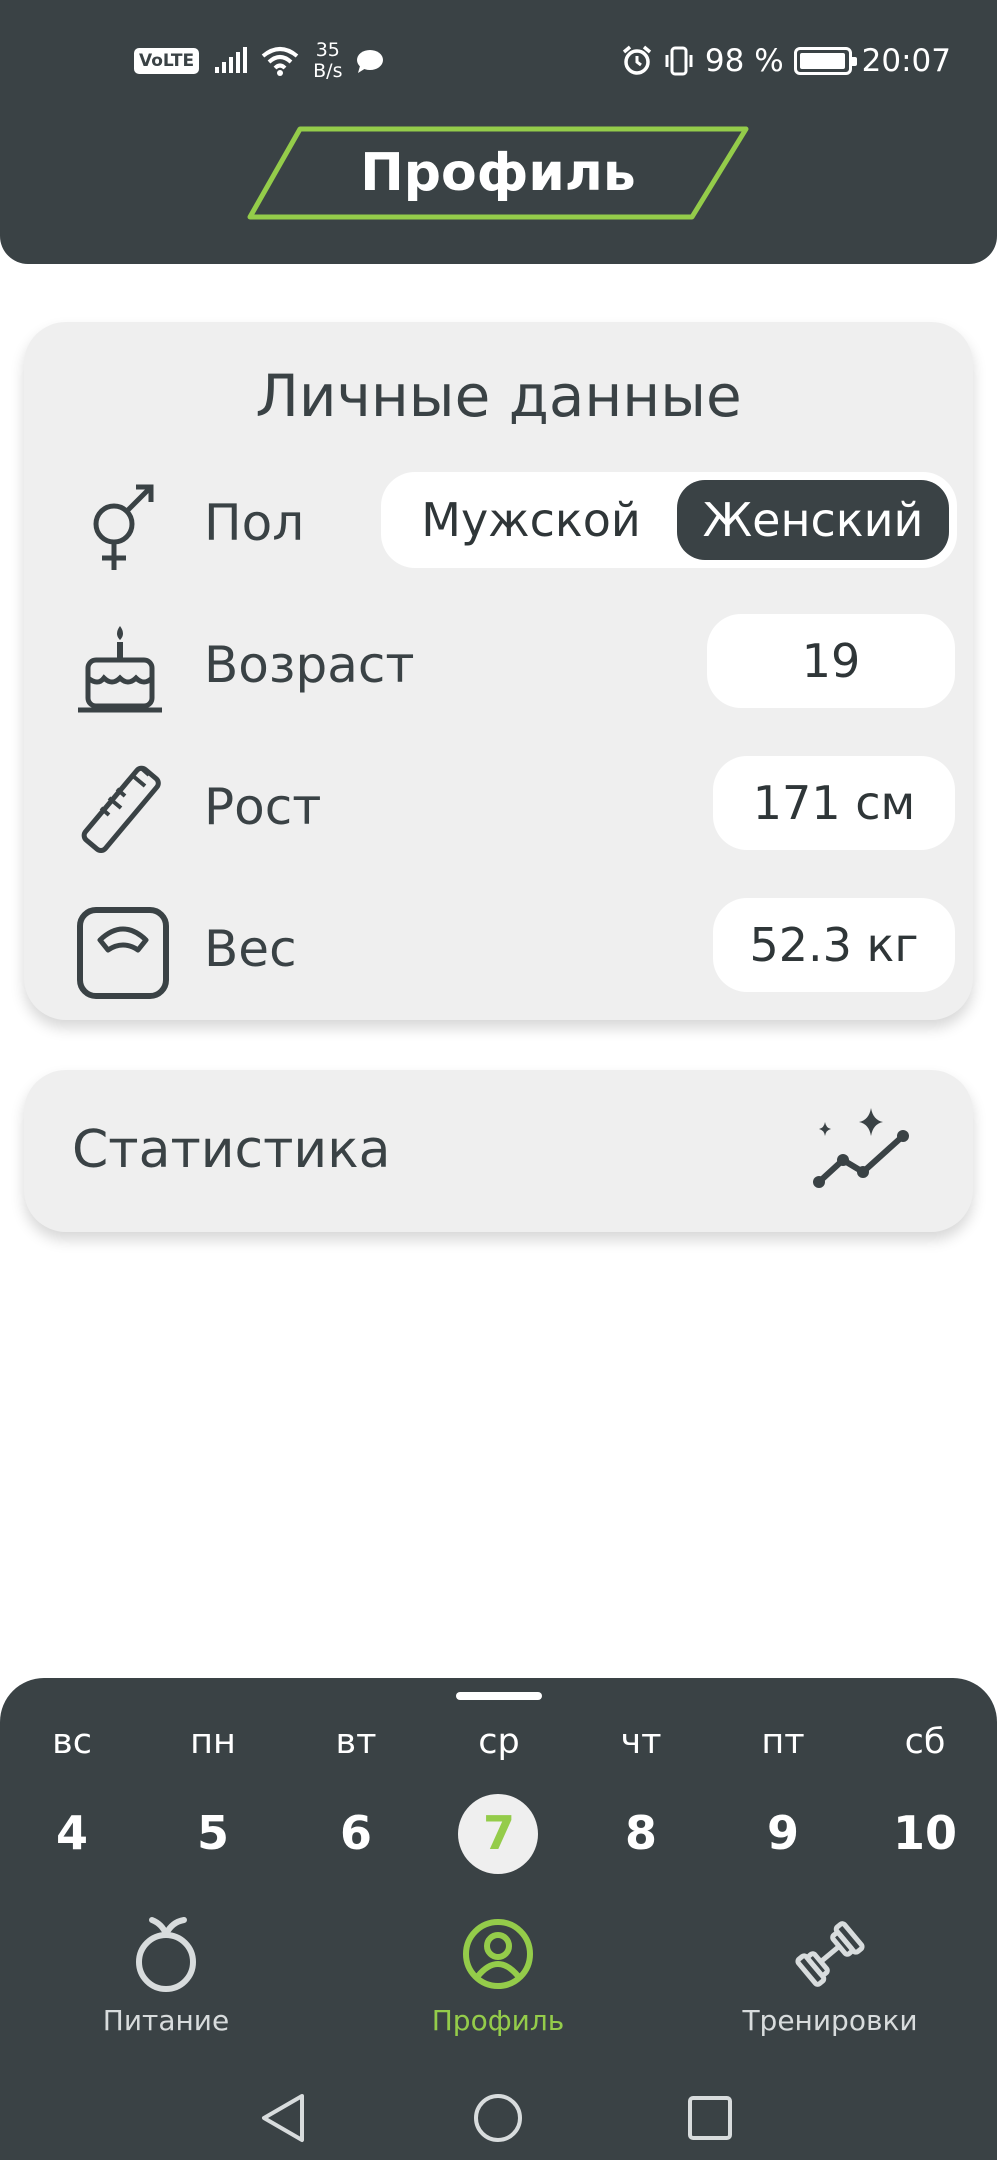  What do you see at coordinates (231, 1150) in the screenshot?
I see `statistics-label: Статистика` at bounding box center [231, 1150].